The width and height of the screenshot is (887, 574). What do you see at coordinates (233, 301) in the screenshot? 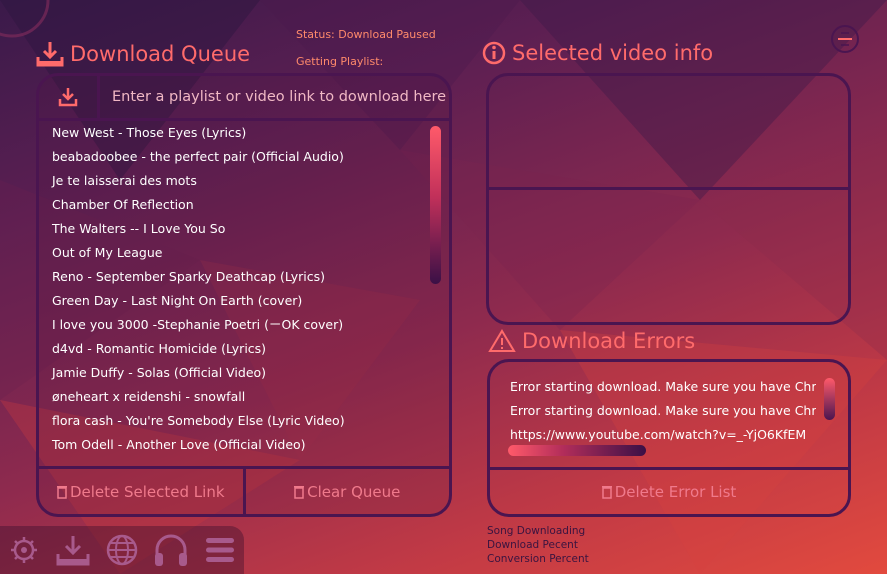
I see `list-item: Green Day - Last Night On Earth (cover)` at bounding box center [233, 301].